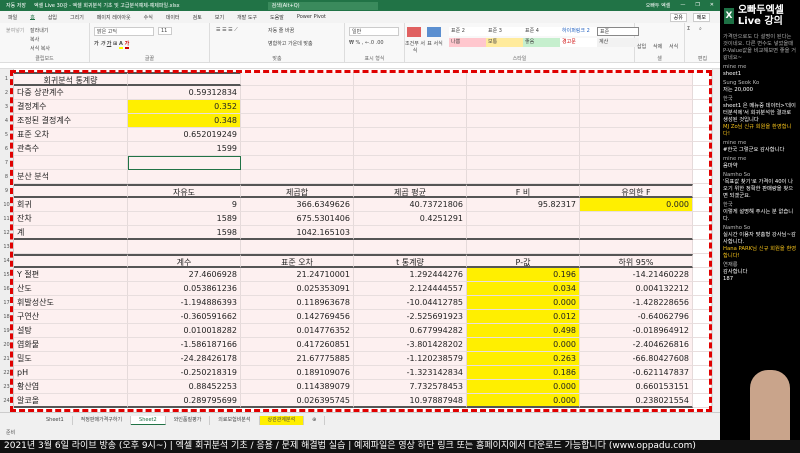 This screenshot has width=800, height=453. What do you see at coordinates (281, 30) in the screenshot?
I see `wrap-text-button: 자동 줄 바꿈` at bounding box center [281, 30].